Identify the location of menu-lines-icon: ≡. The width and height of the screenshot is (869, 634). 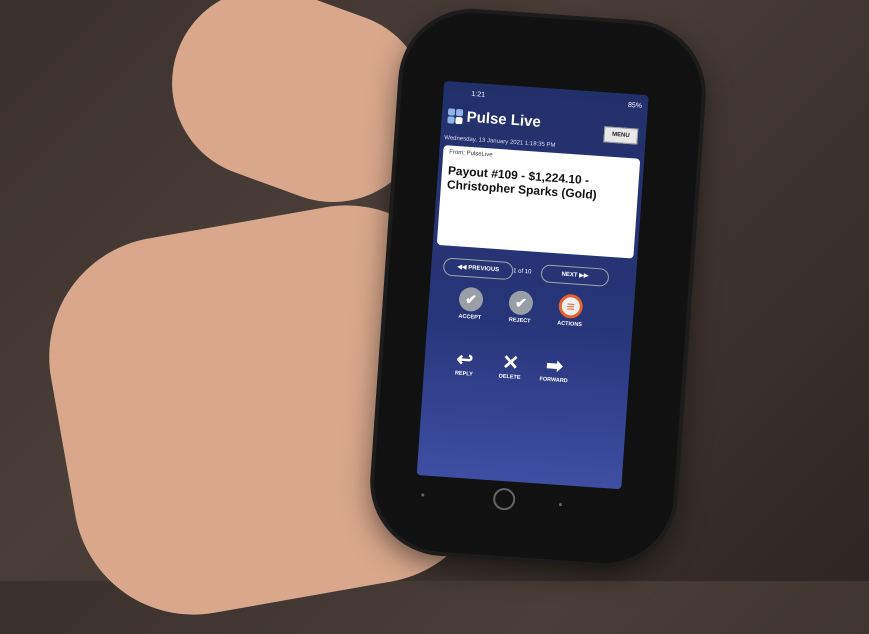
(570, 306).